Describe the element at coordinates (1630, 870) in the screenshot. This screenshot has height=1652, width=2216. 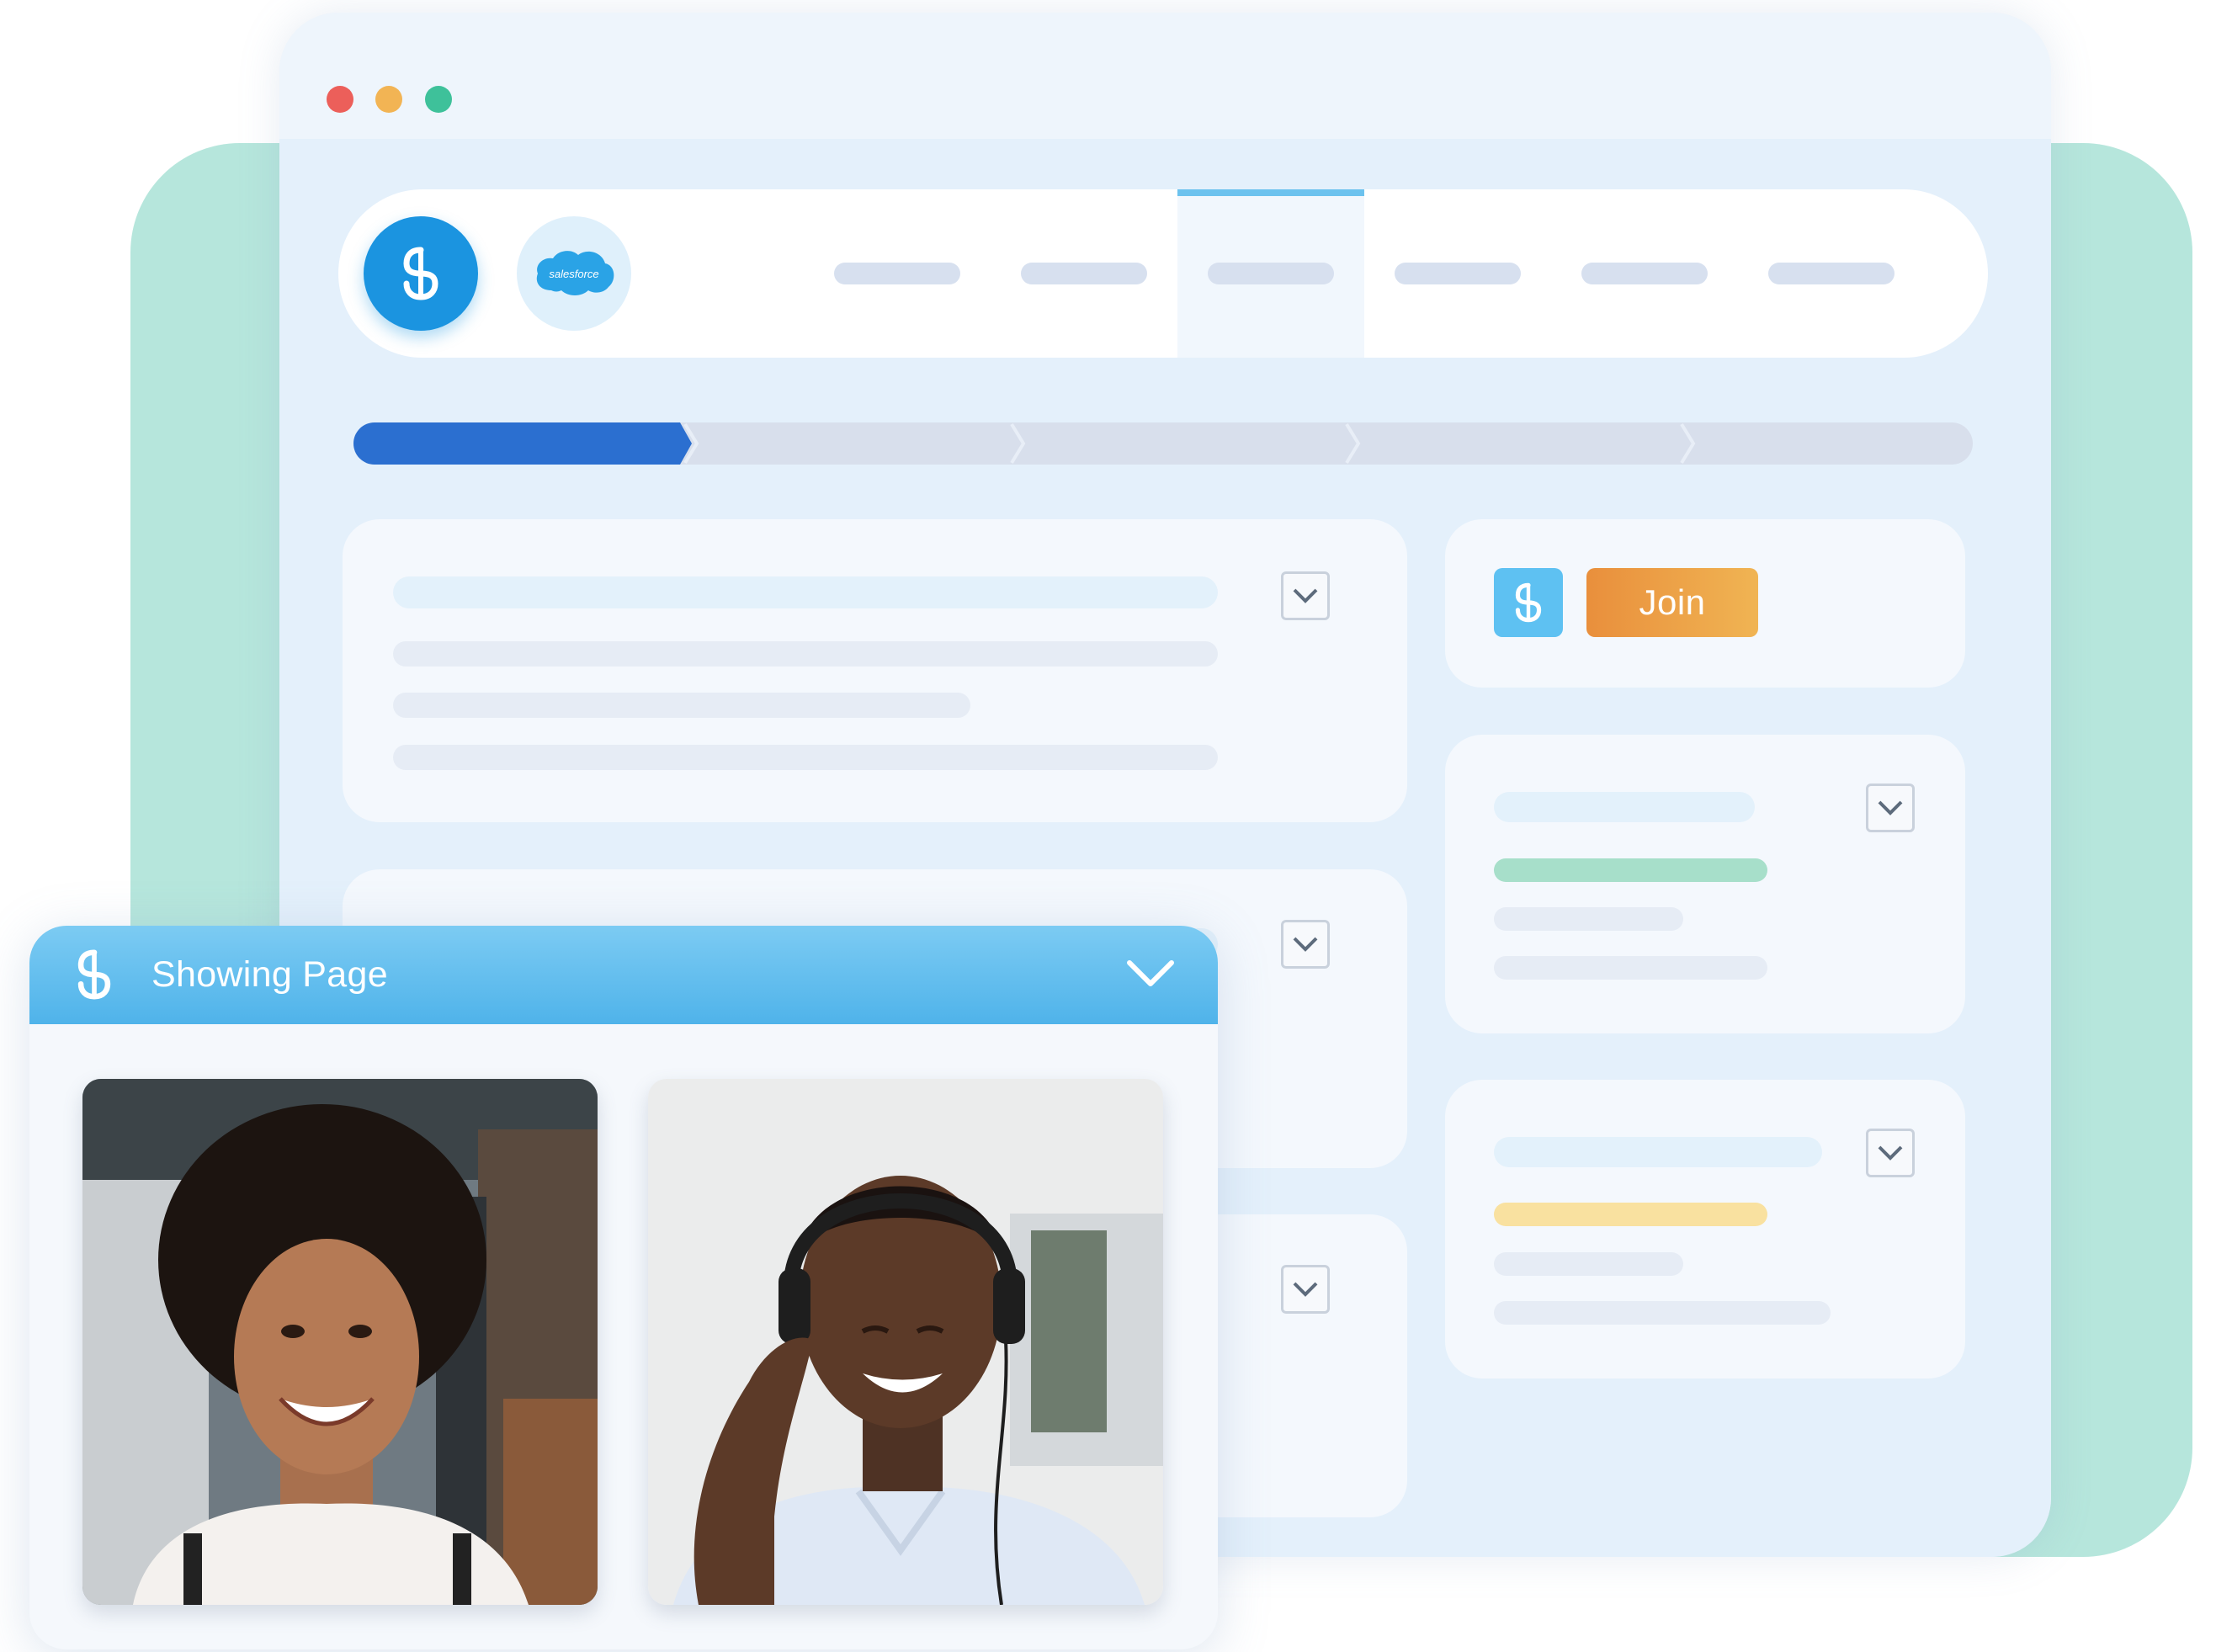
I see `status-card-1-green-bar` at that location.